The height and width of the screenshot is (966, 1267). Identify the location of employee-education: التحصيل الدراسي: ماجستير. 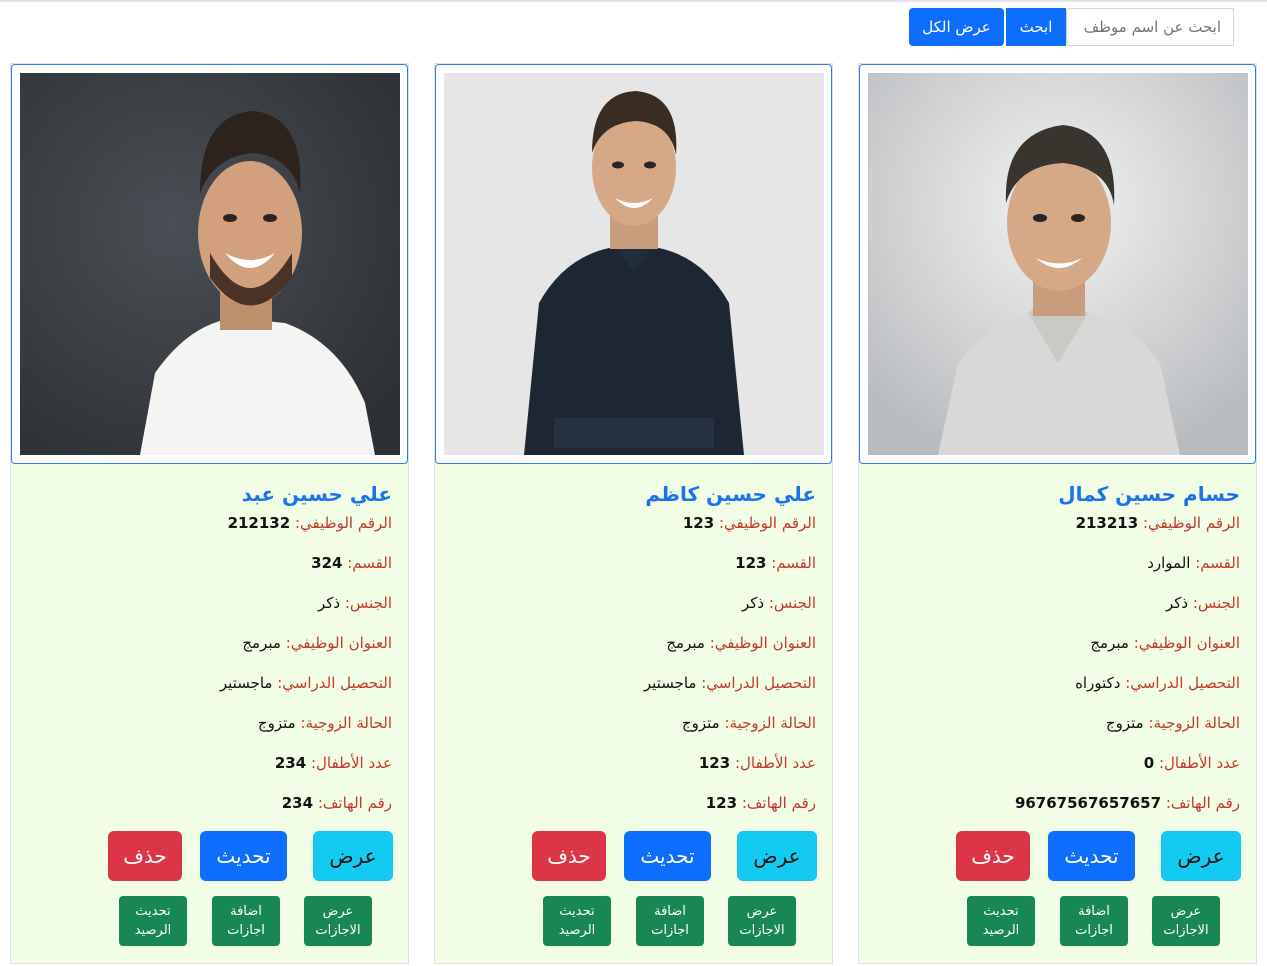
(306, 683).